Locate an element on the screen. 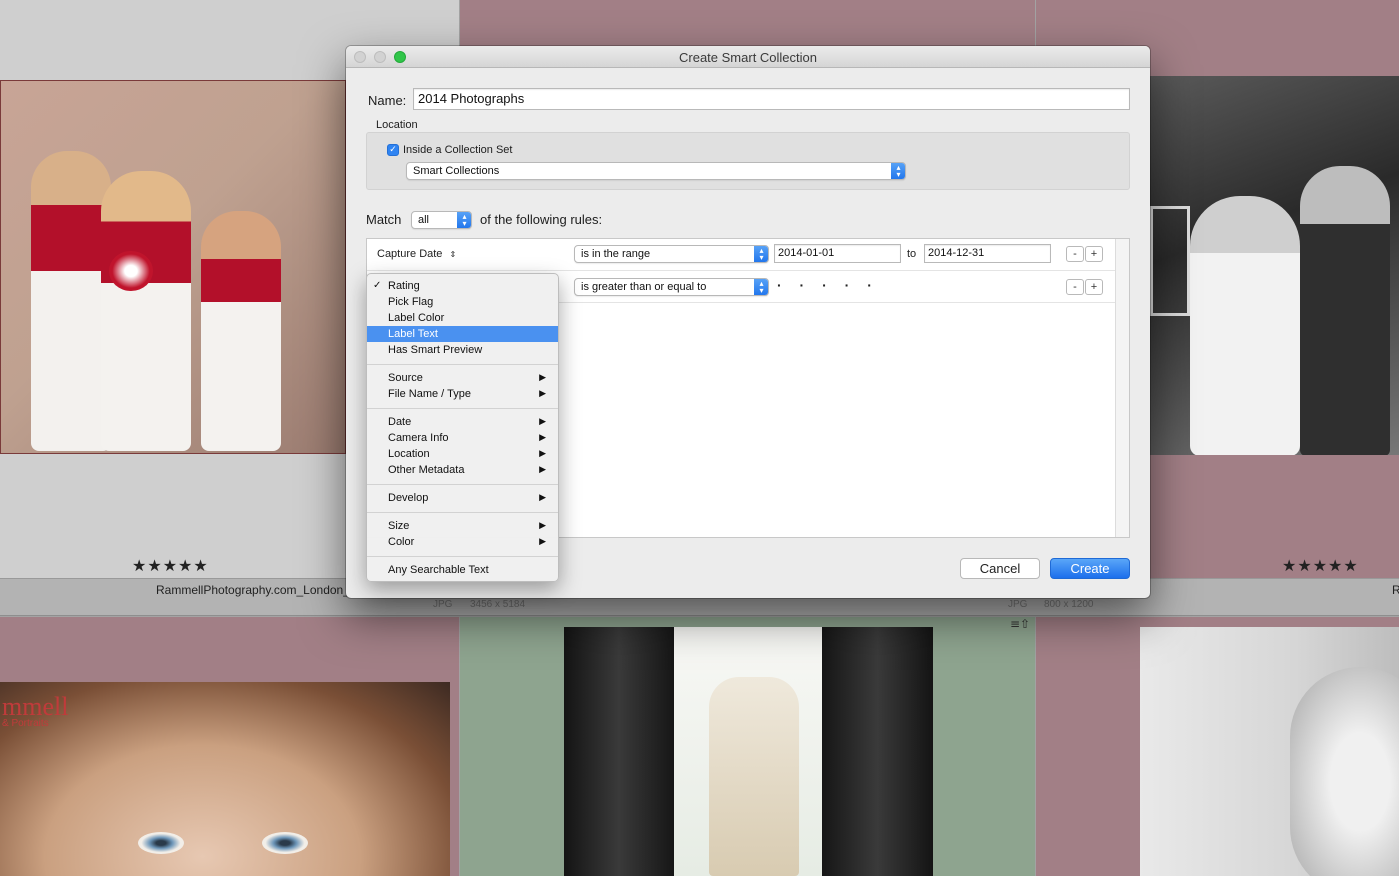  range-to-label: to is located at coordinates (912, 254).